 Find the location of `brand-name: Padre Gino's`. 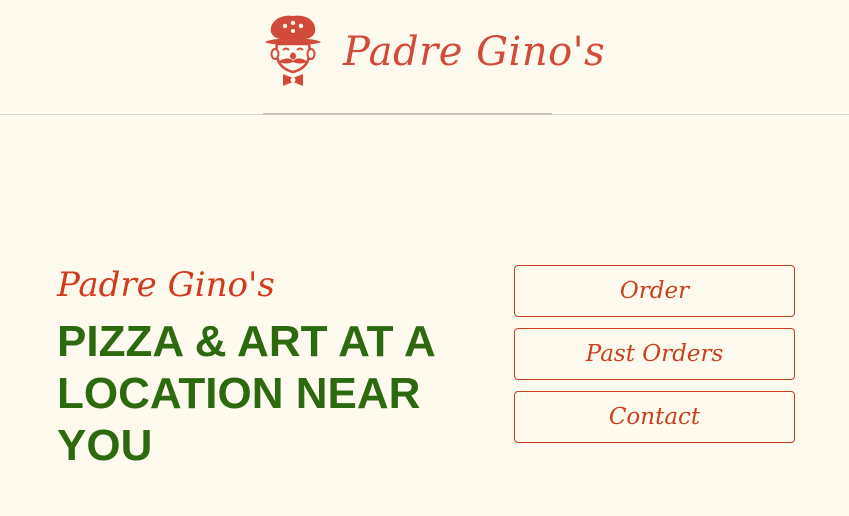

brand-name: Padre Gino's is located at coordinates (474, 52).